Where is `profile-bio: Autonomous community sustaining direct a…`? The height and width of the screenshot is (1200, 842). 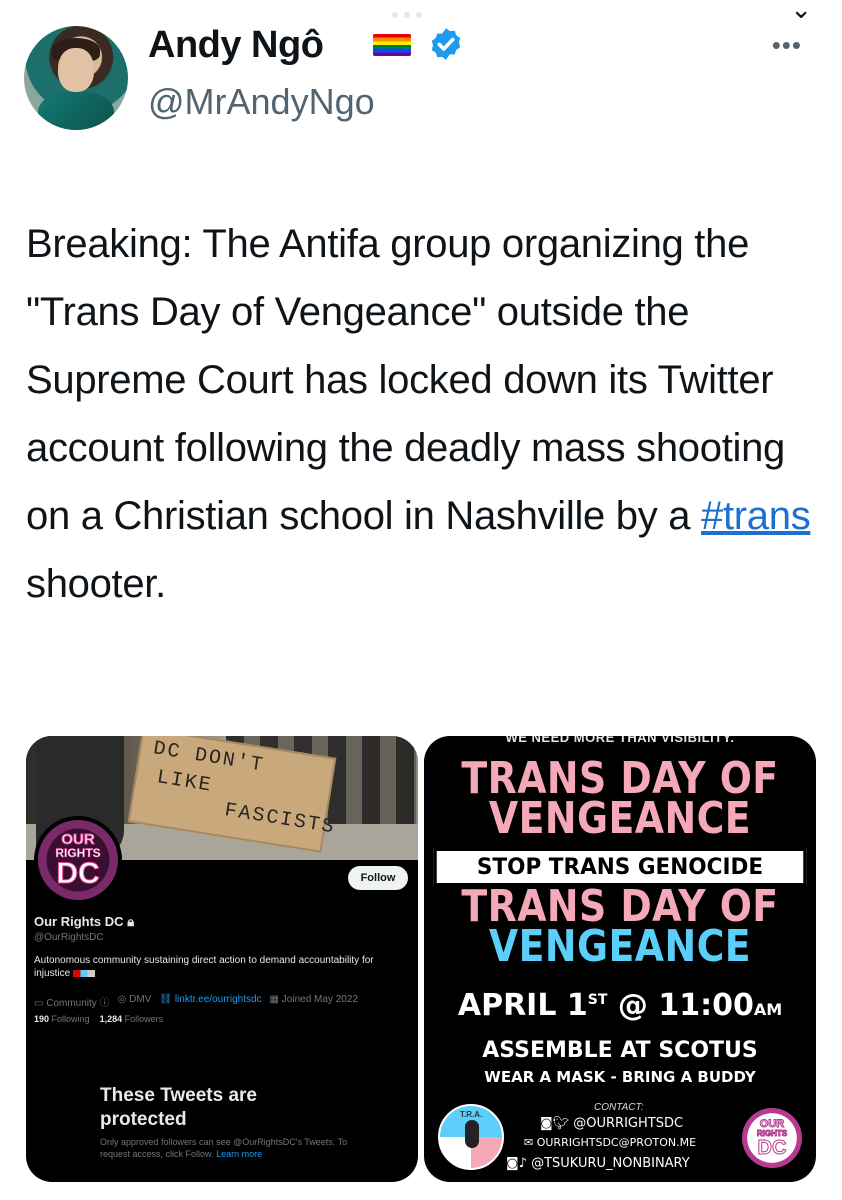
profile-bio: Autonomous community sustaining direct a… is located at coordinates (204, 967).